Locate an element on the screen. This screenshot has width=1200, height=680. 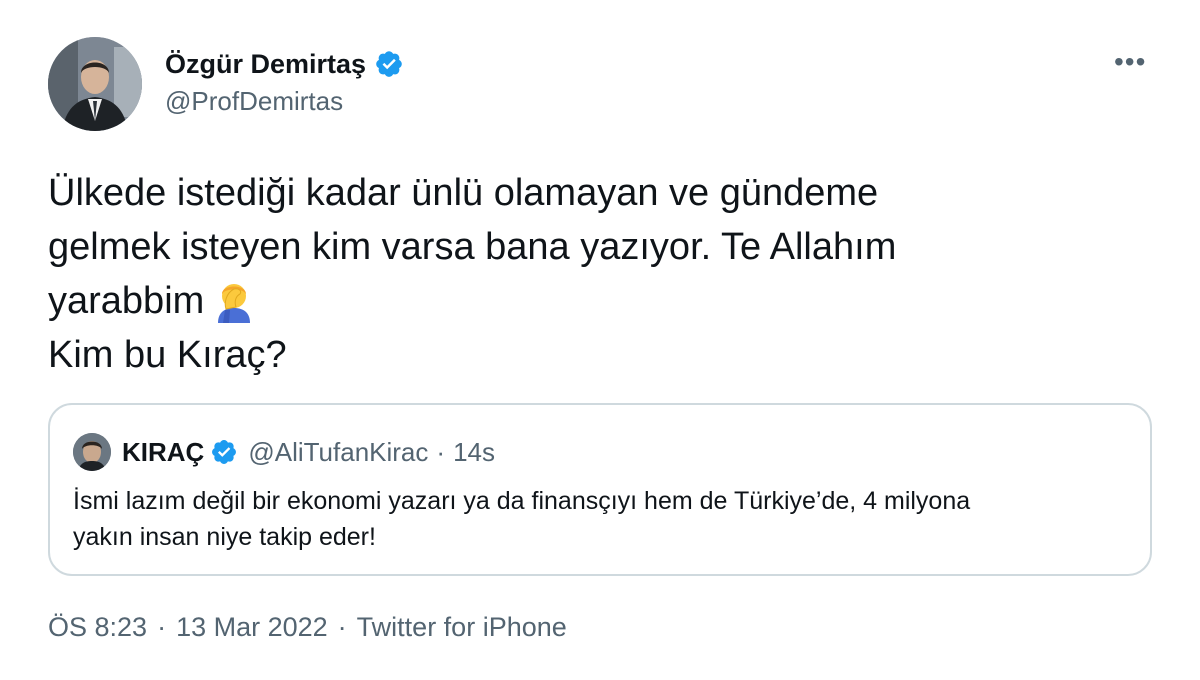
author-avatar is located at coordinates (95, 84).